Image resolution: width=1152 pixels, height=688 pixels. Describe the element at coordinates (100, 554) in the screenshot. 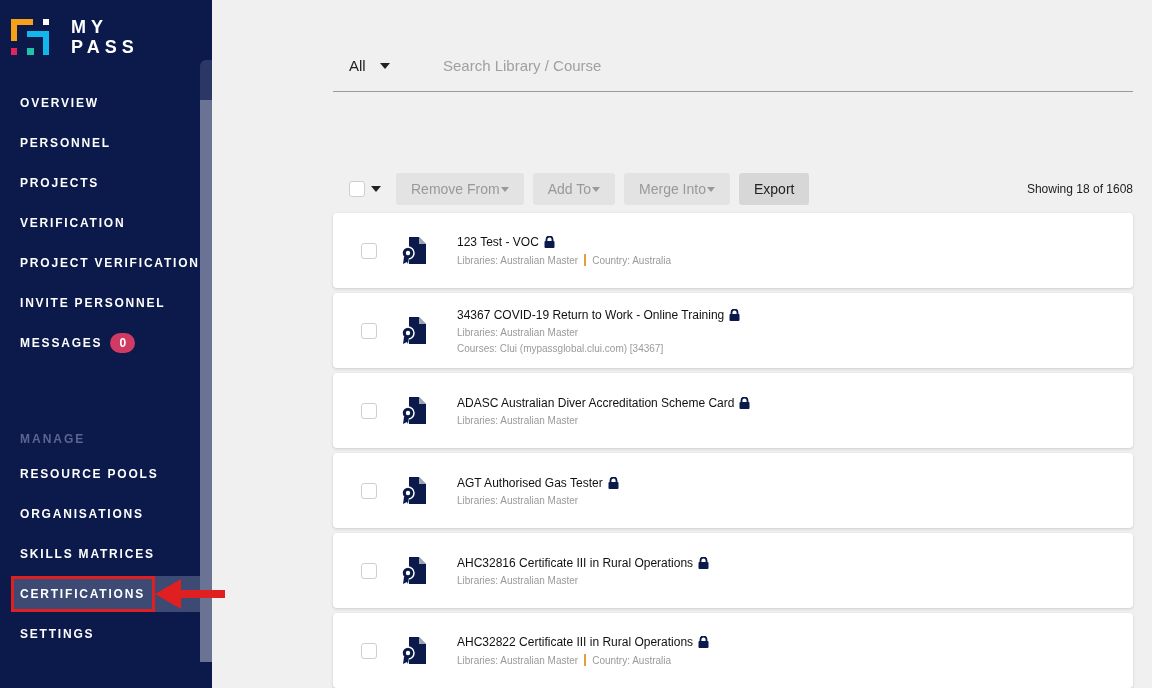

I see `nav-item: SKILLS MATRICES` at that location.